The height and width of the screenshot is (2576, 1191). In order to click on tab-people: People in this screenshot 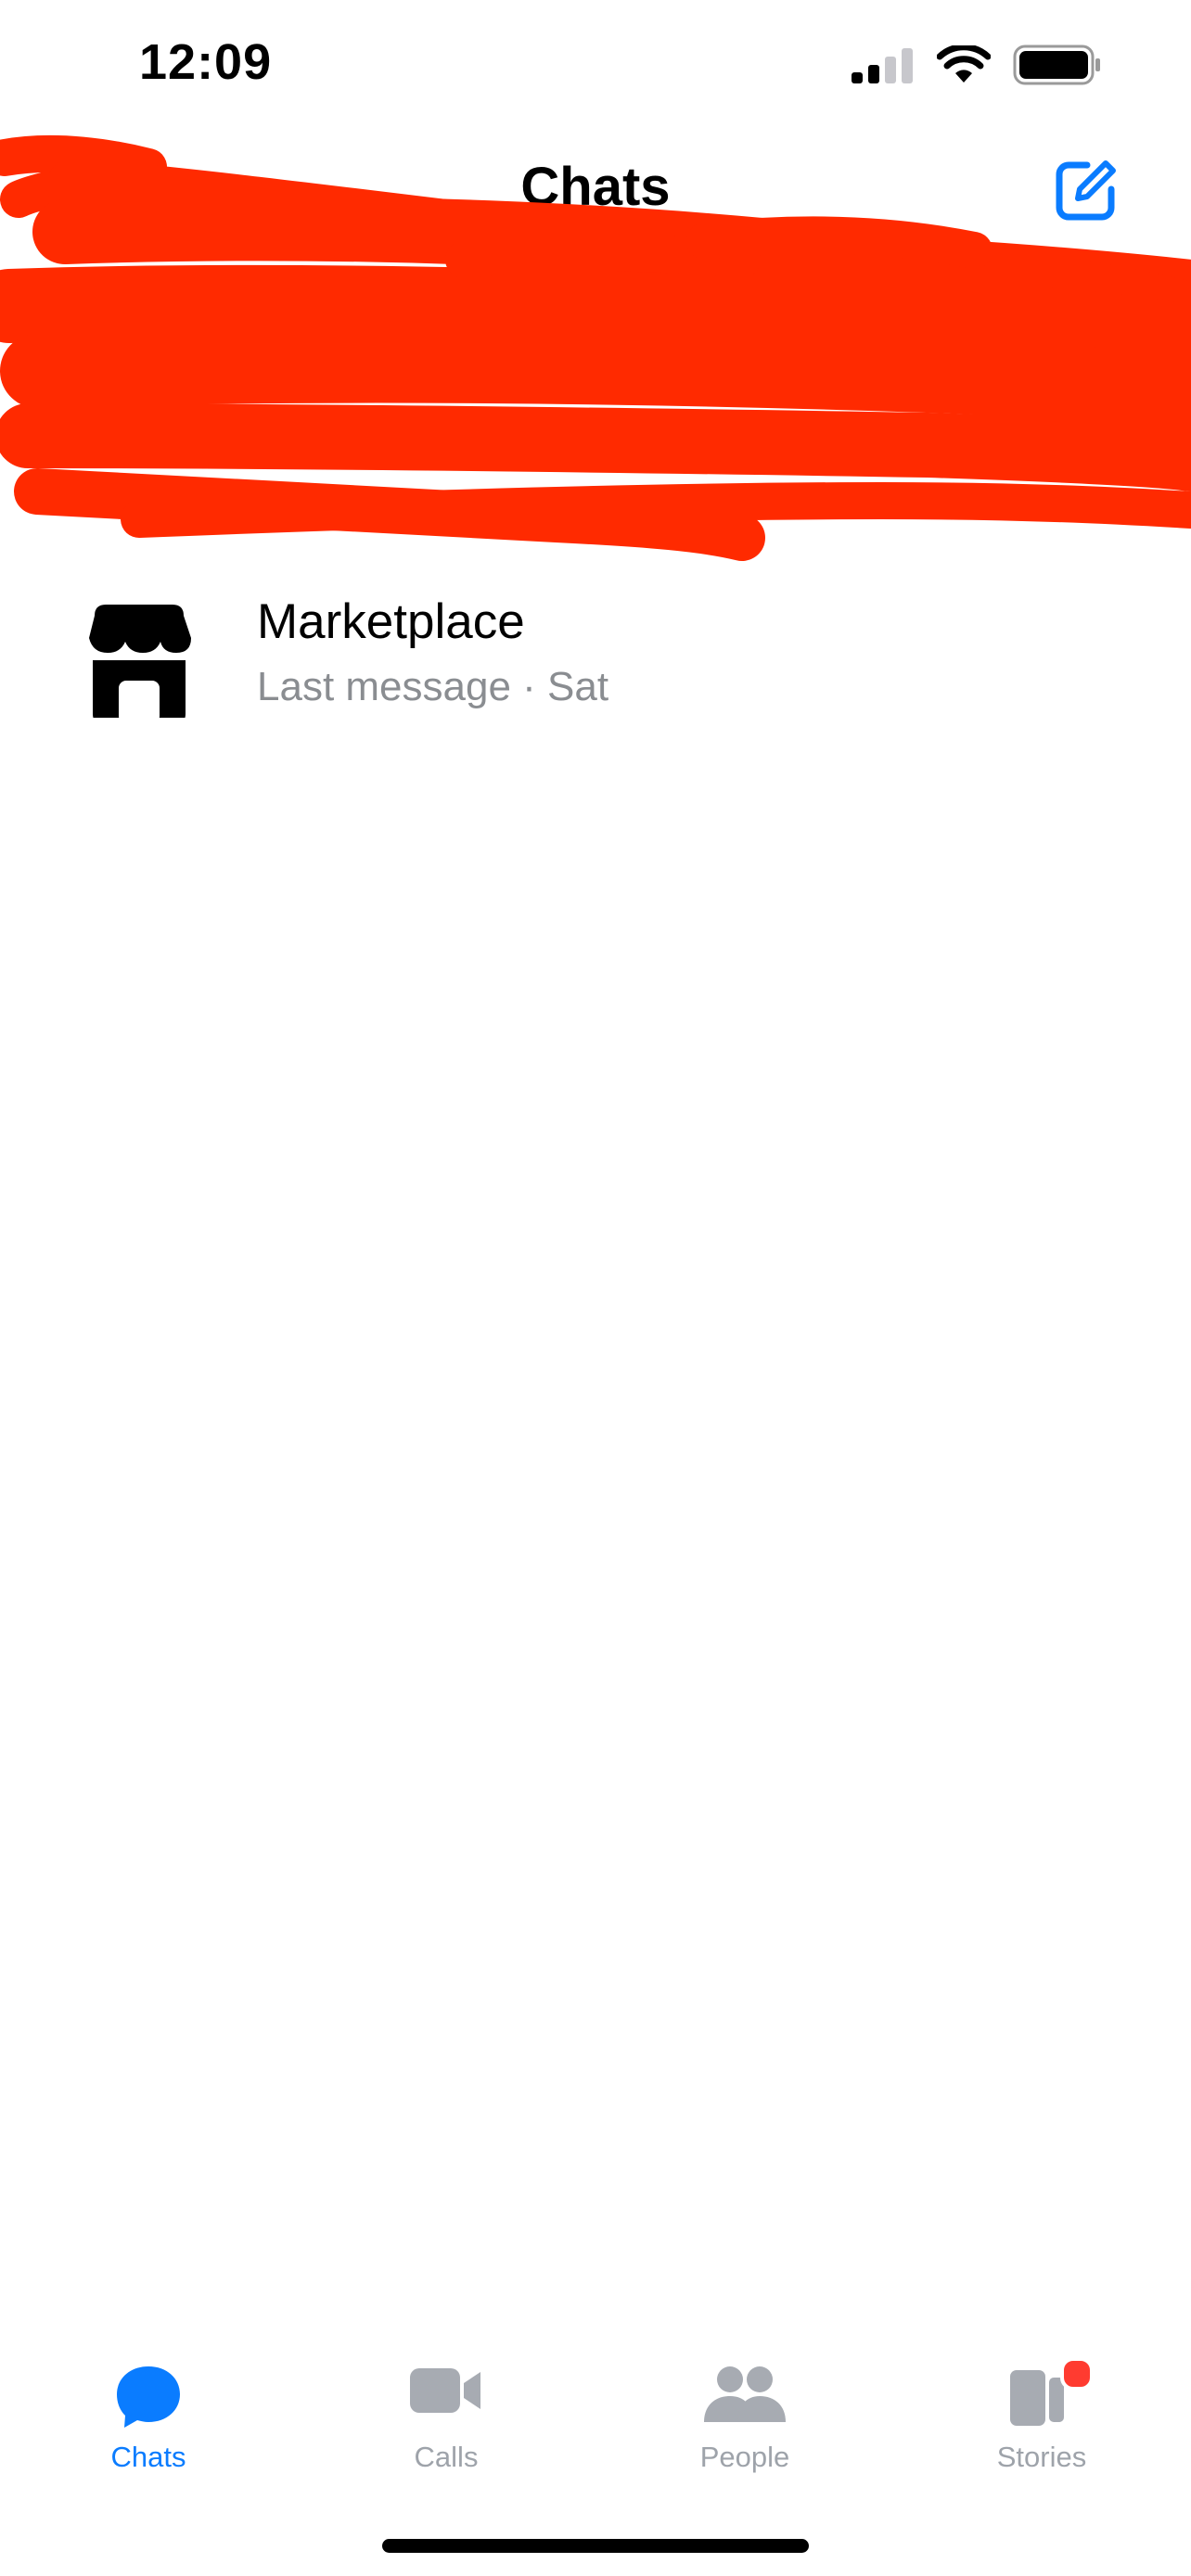, I will do `click(745, 2411)`.